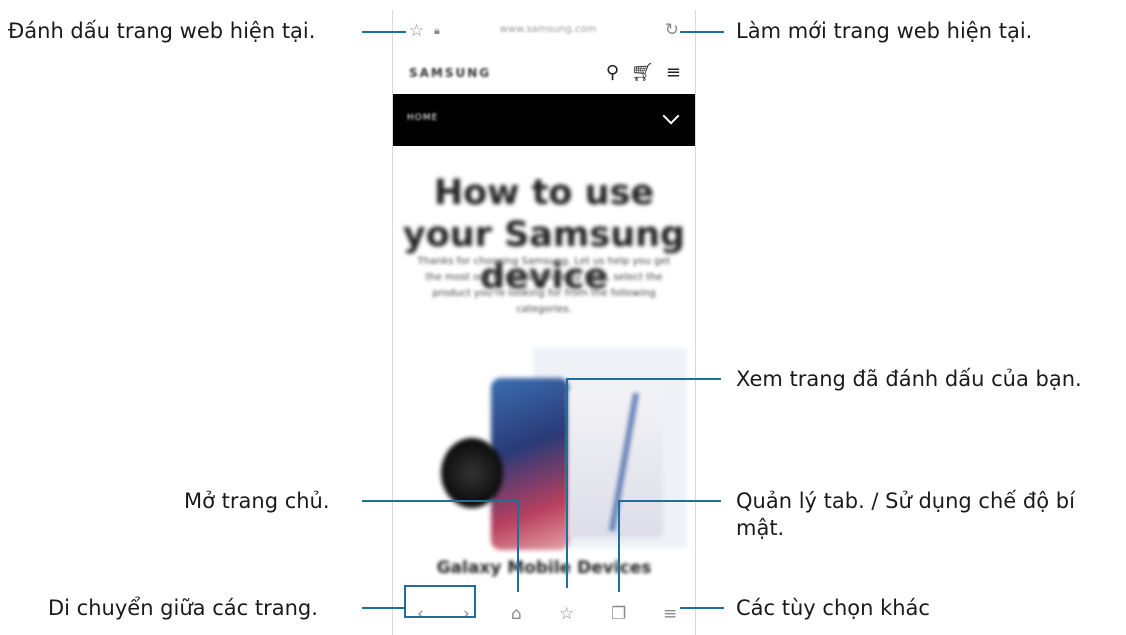 This screenshot has width=1126, height=635. I want to click on bookmark-star-icon: ☆, so click(416, 31).